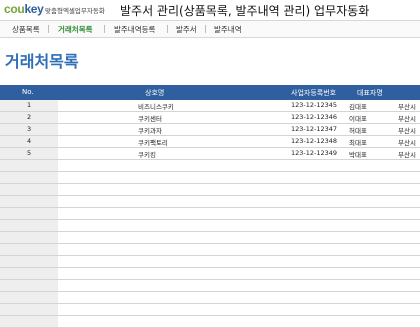 This screenshot has width=420, height=328. Describe the element at coordinates (34, 9) in the screenshot. I see `logo-text-secondary: key` at that location.